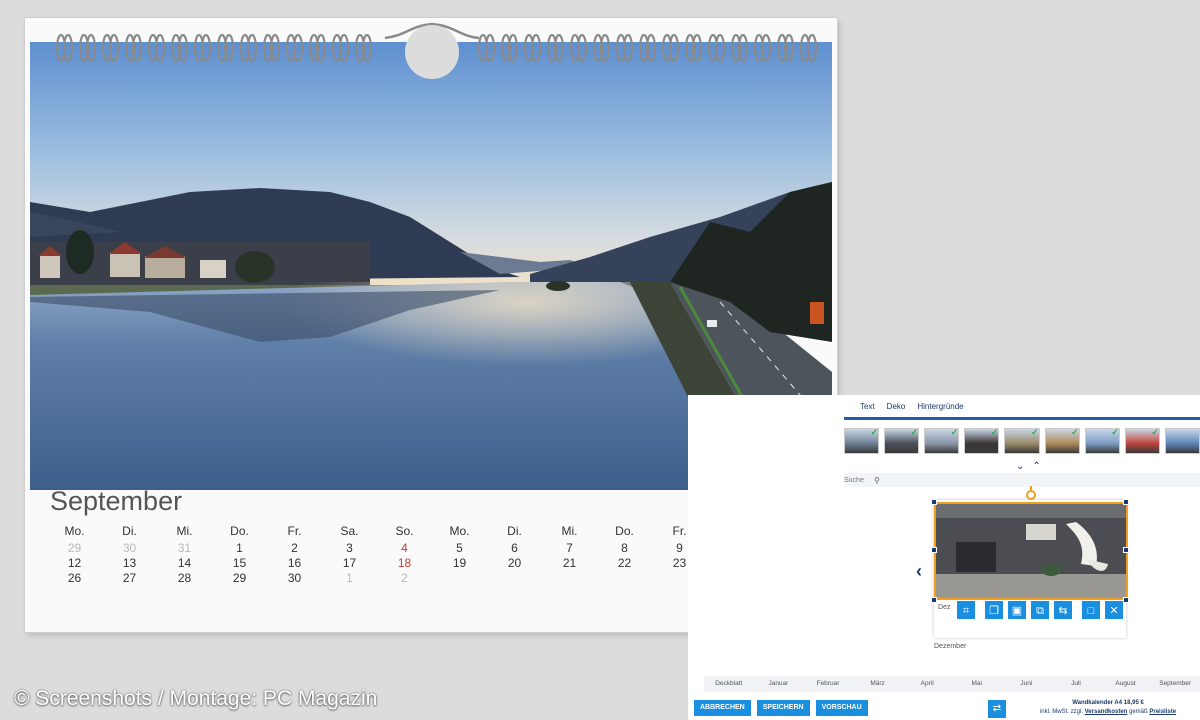 This screenshot has width=1200, height=720. What do you see at coordinates (349, 563) in the screenshot?
I see `calendar-day: 17` at bounding box center [349, 563].